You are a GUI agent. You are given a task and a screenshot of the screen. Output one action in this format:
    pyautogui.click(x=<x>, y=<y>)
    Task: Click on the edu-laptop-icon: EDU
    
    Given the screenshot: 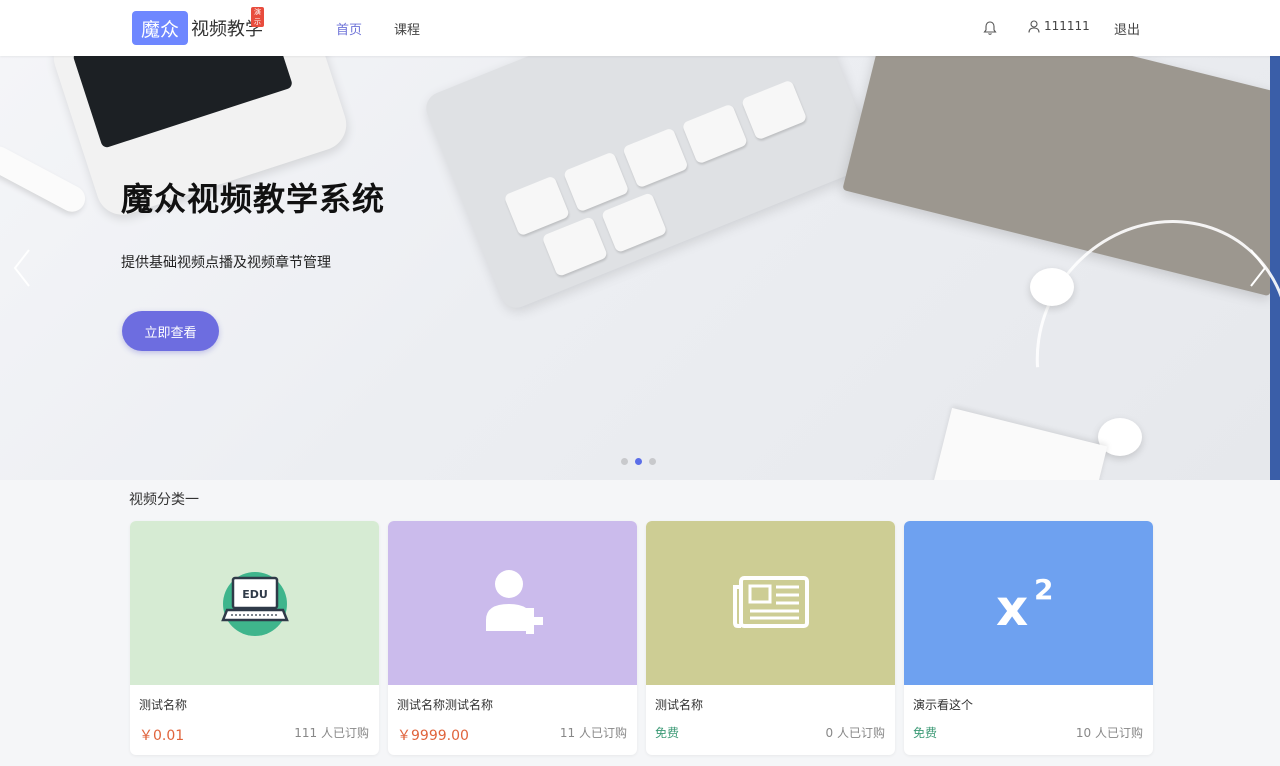 What is the action you would take?
    pyautogui.click(x=254, y=604)
    